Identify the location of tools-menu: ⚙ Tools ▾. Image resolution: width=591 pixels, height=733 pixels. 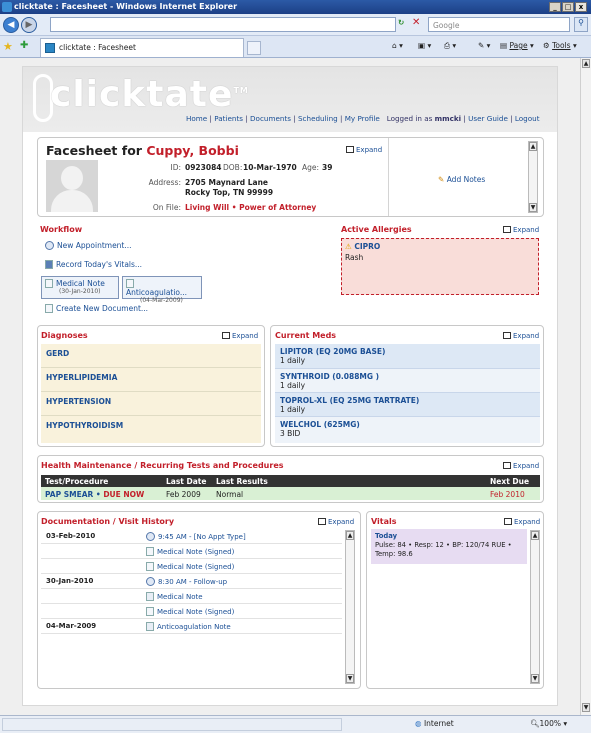
(560, 45).